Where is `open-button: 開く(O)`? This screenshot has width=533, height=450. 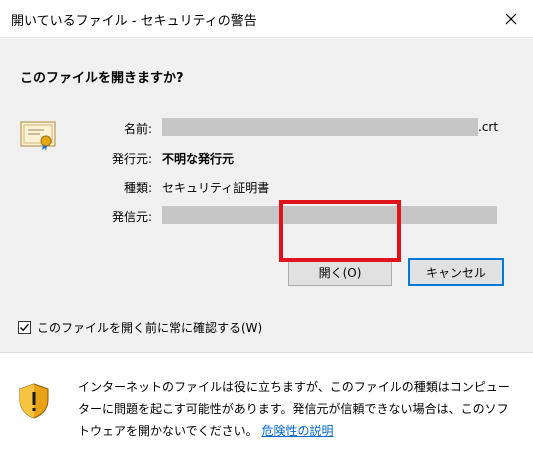 open-button: 開く(O) is located at coordinates (340, 272).